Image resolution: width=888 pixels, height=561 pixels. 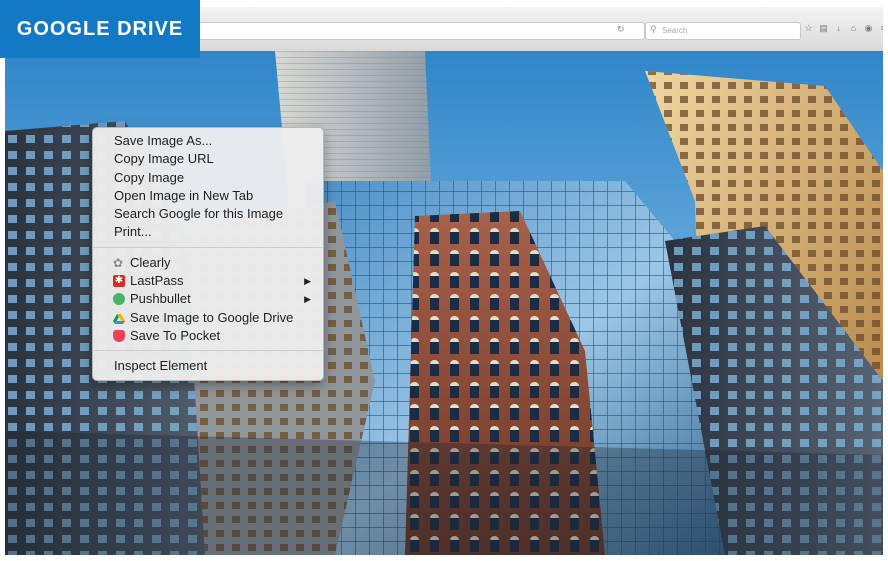 What do you see at coordinates (100, 29) in the screenshot?
I see `google-drive-badge: GOOGLE DRIVE` at bounding box center [100, 29].